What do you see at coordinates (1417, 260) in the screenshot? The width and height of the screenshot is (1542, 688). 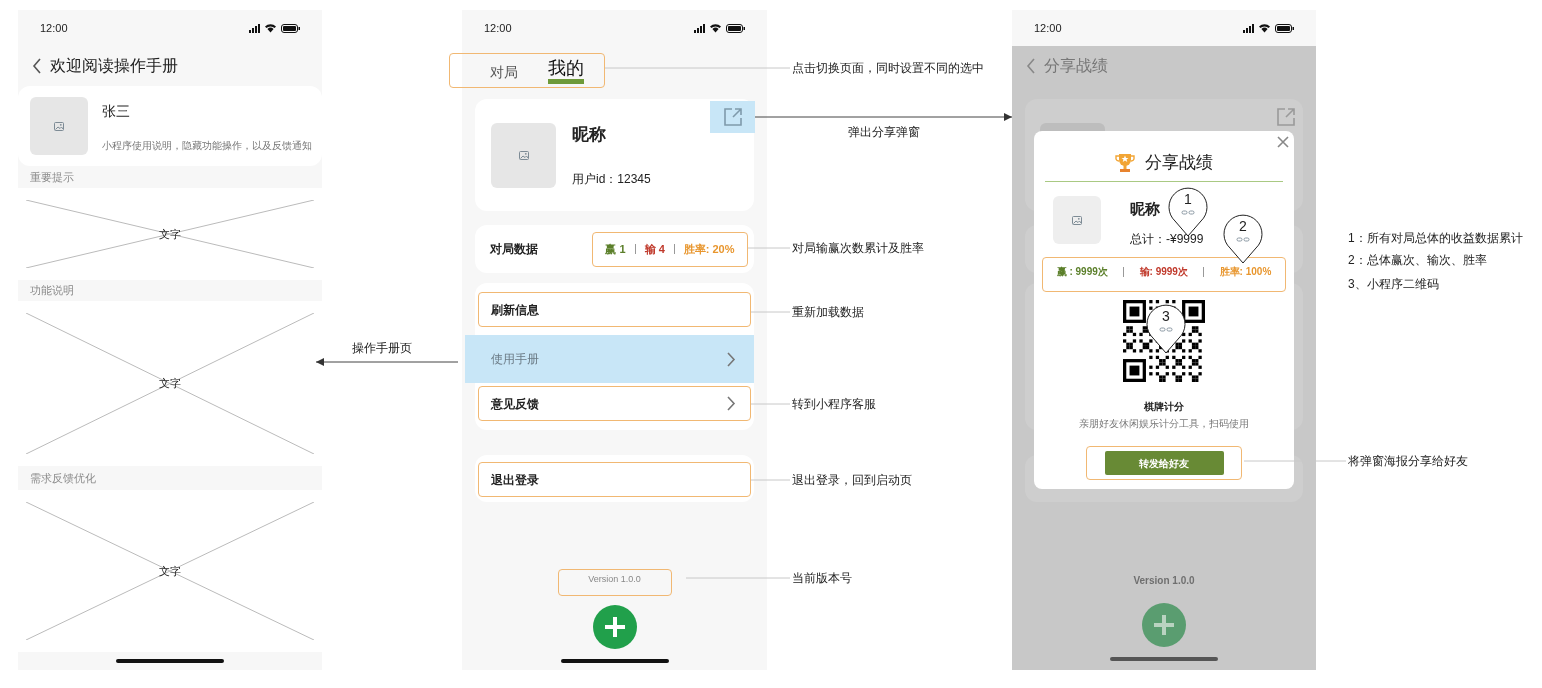 I see `note-text: 2：总体赢次、输次、胜率` at bounding box center [1417, 260].